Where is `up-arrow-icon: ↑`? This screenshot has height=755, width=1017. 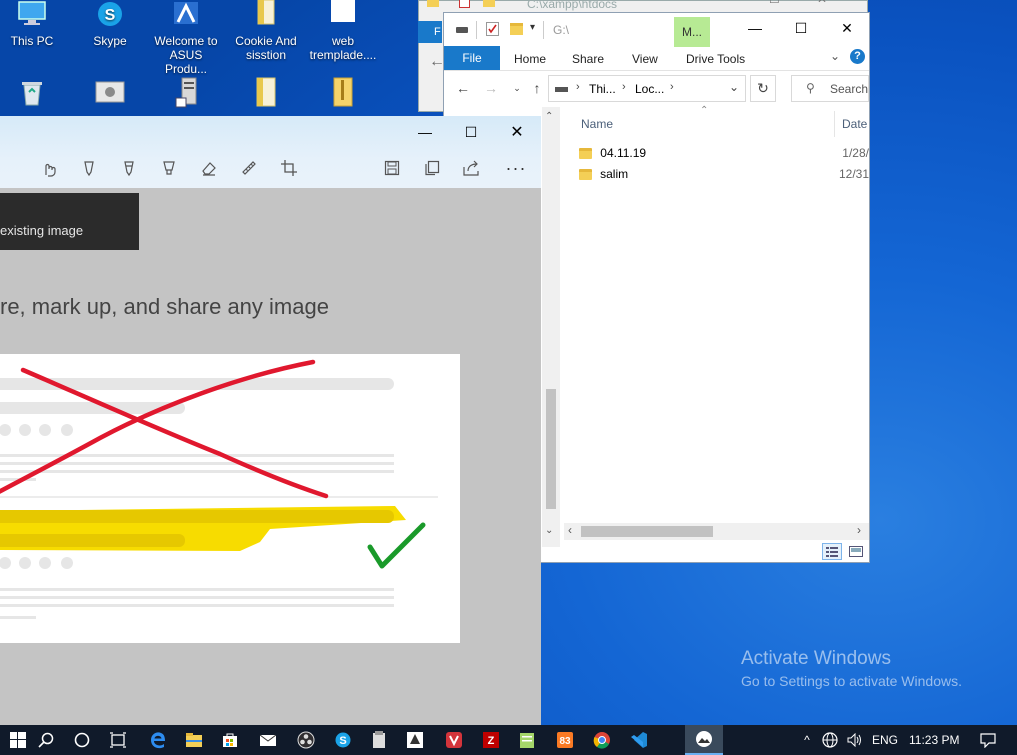 up-arrow-icon: ↑ is located at coordinates (537, 88).